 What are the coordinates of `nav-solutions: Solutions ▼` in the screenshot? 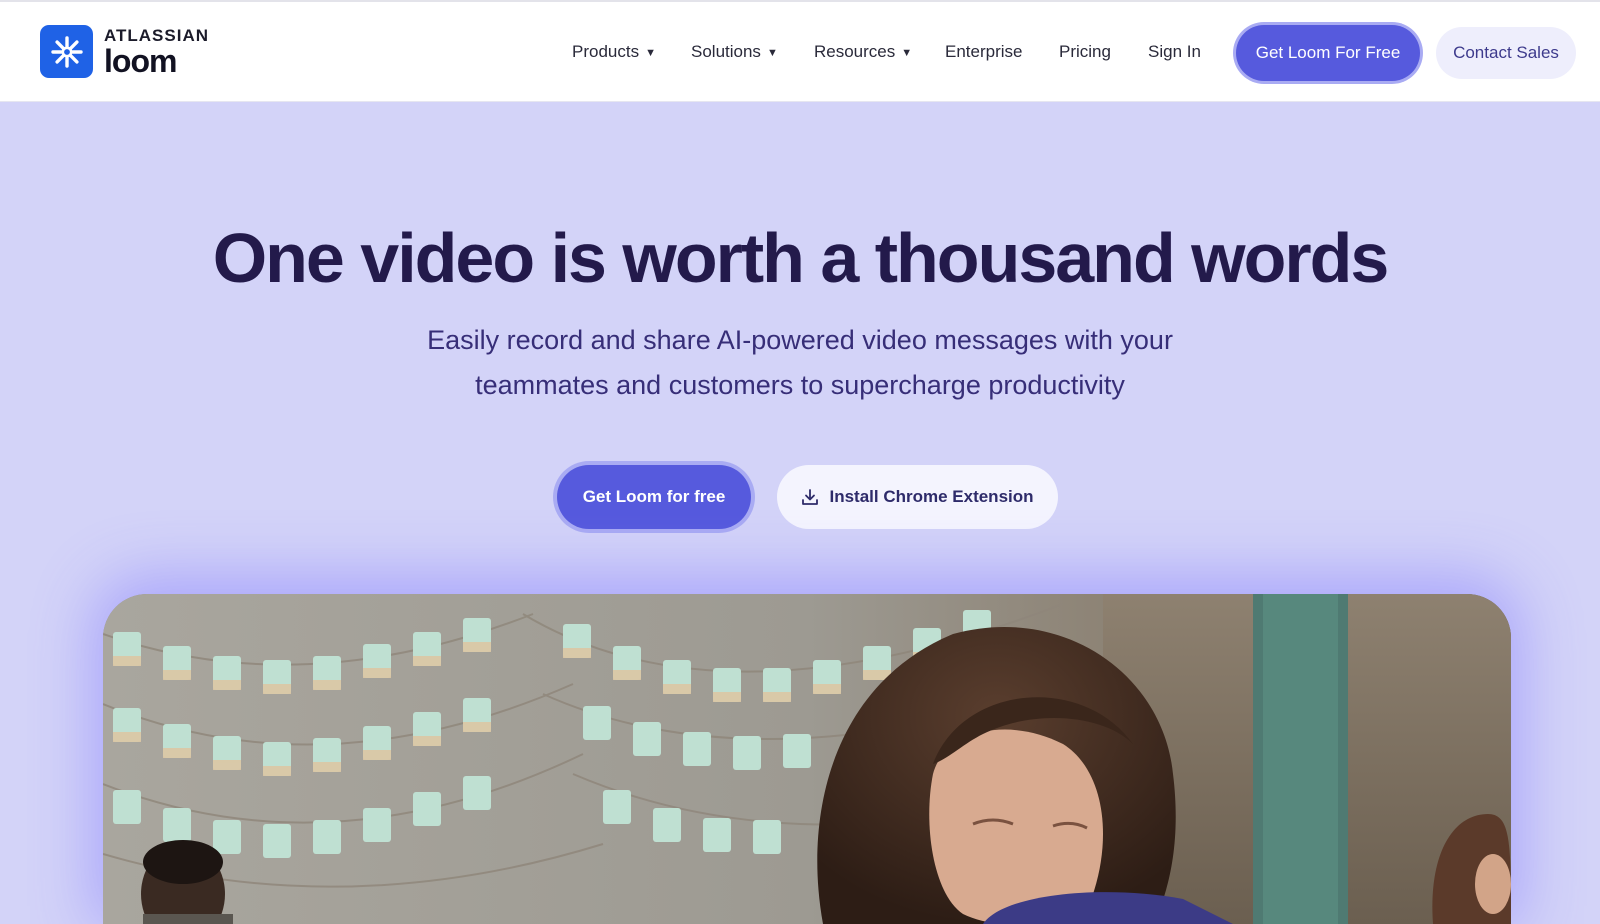 It's located at (734, 52).